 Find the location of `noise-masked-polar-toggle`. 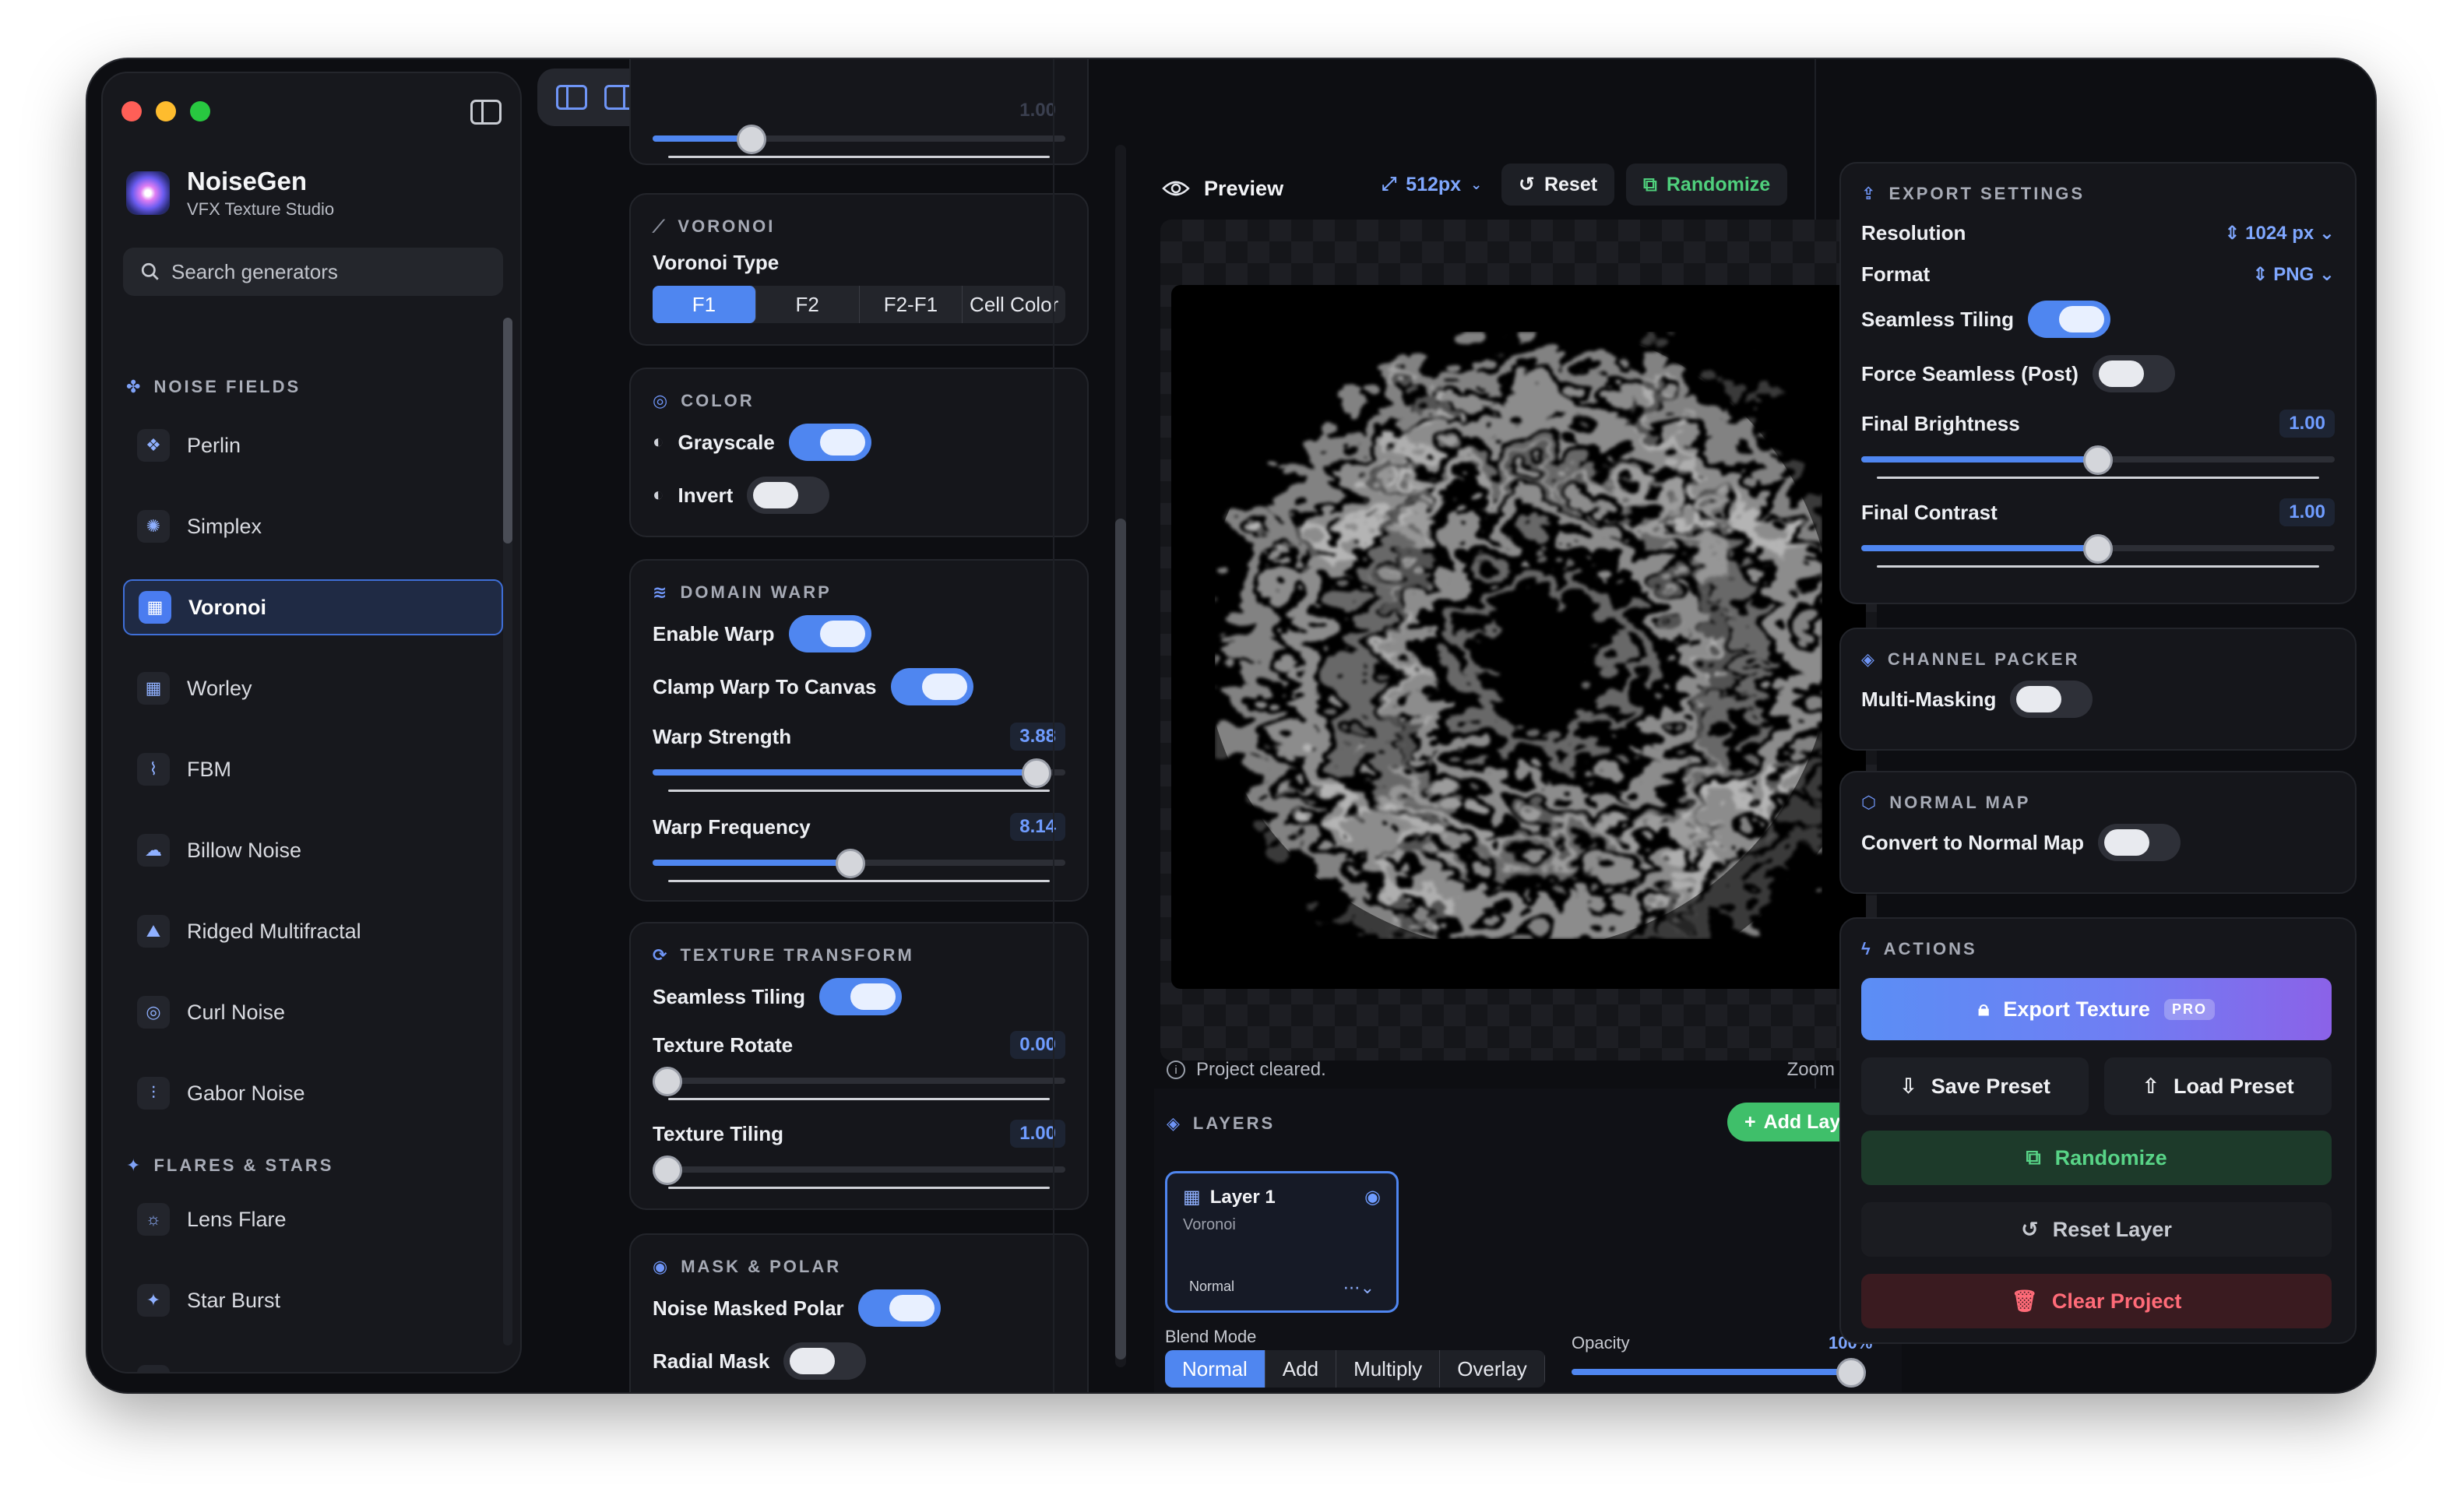

noise-masked-polar-toggle is located at coordinates (899, 1308).